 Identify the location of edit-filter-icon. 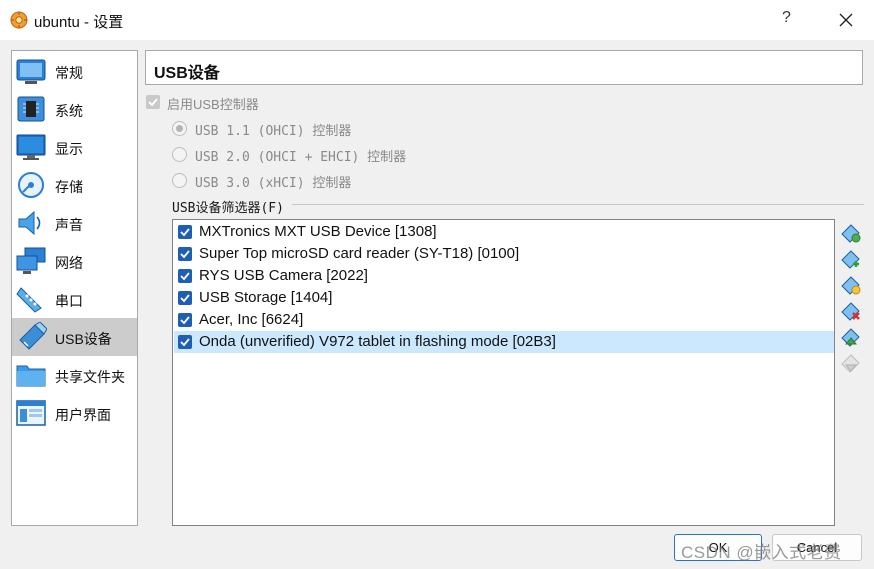
(851, 285).